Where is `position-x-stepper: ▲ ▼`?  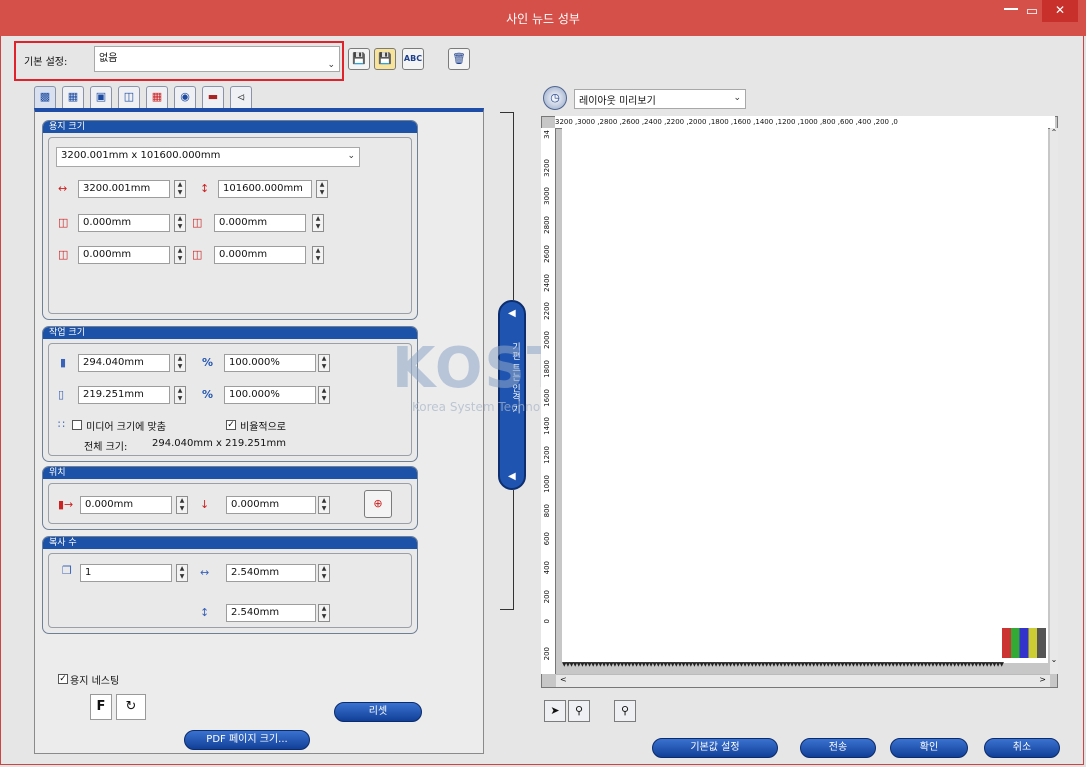
position-x-stepper: ▲ ▼ is located at coordinates (182, 505).